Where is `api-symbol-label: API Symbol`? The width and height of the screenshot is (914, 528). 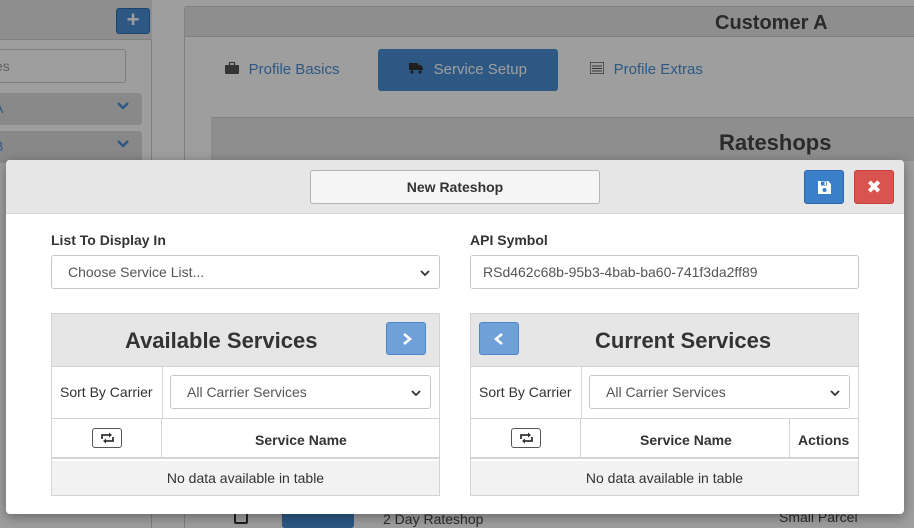 api-symbol-label: API Symbol is located at coordinates (509, 240).